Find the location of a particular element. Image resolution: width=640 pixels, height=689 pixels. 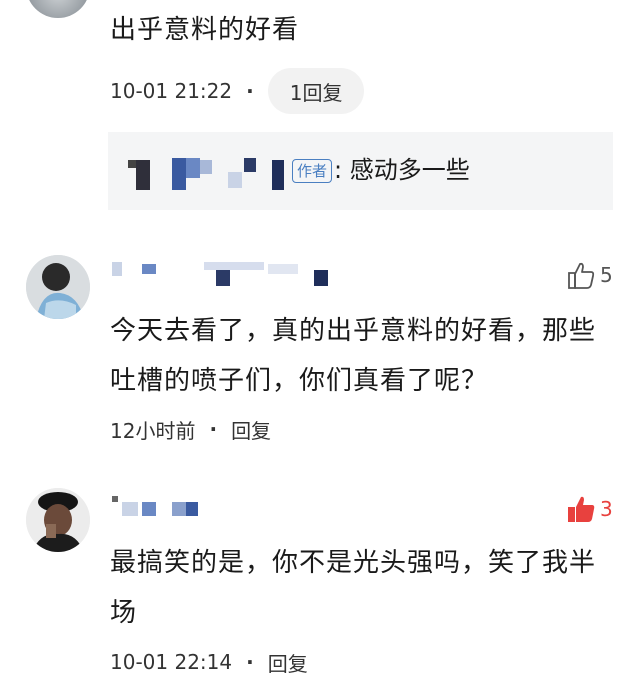

comment-text-line: 最搞笑的是，你不是光头强吗，笑了我半 is located at coordinates (353, 563).